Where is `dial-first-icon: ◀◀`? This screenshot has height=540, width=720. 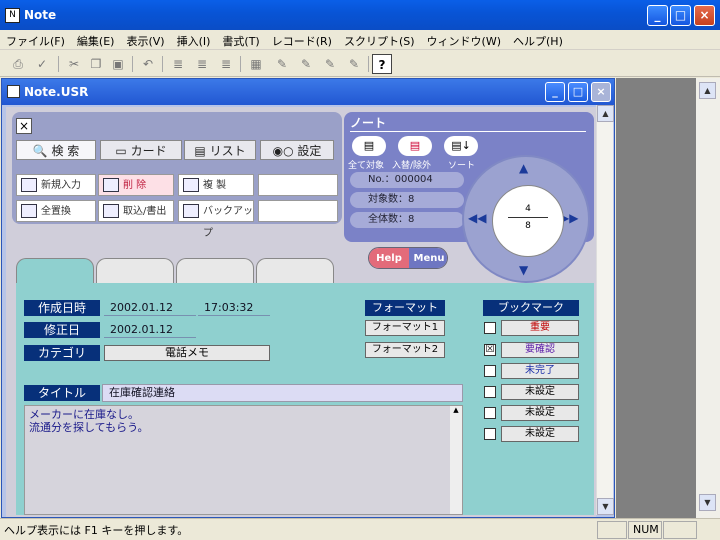 dial-first-icon: ◀◀ is located at coordinates (477, 218).